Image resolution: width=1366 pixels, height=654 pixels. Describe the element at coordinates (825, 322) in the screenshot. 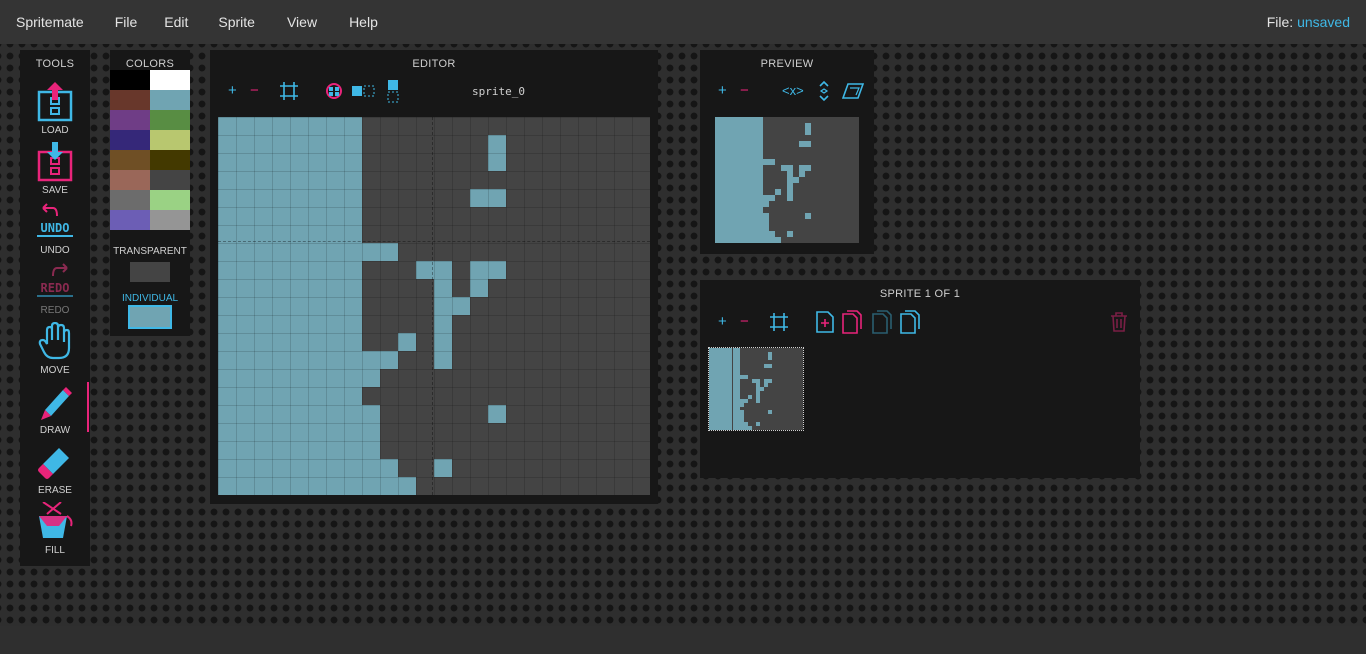

I see `new-sprite-icon` at that location.